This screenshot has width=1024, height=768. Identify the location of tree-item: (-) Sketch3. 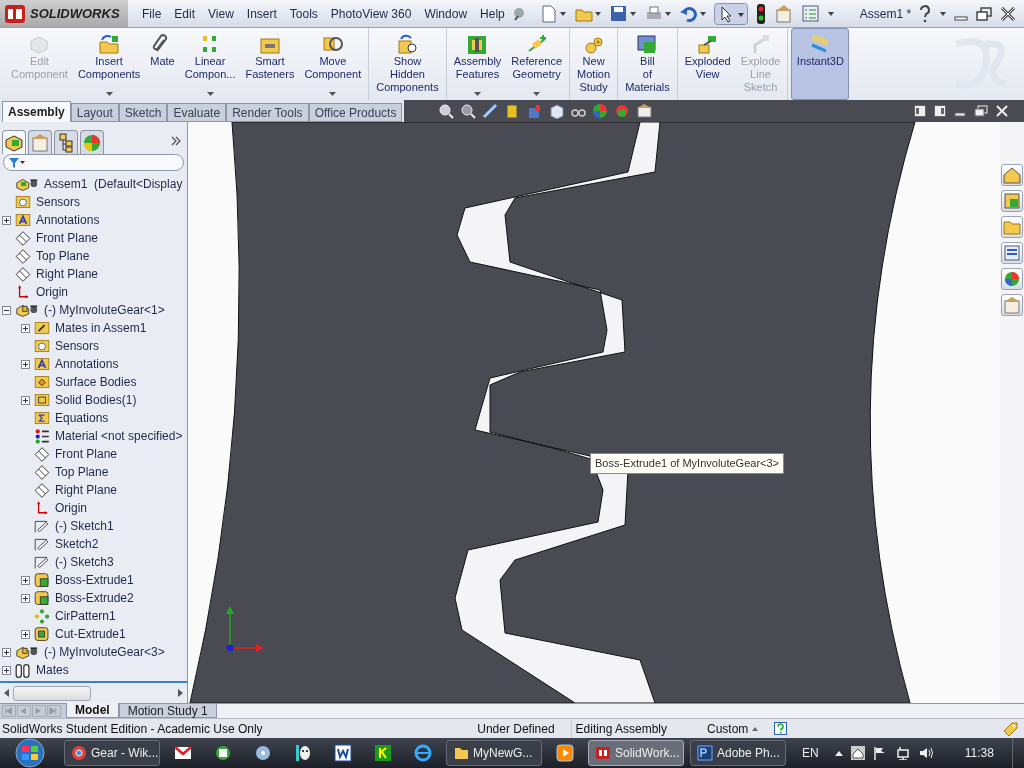
(84, 562).